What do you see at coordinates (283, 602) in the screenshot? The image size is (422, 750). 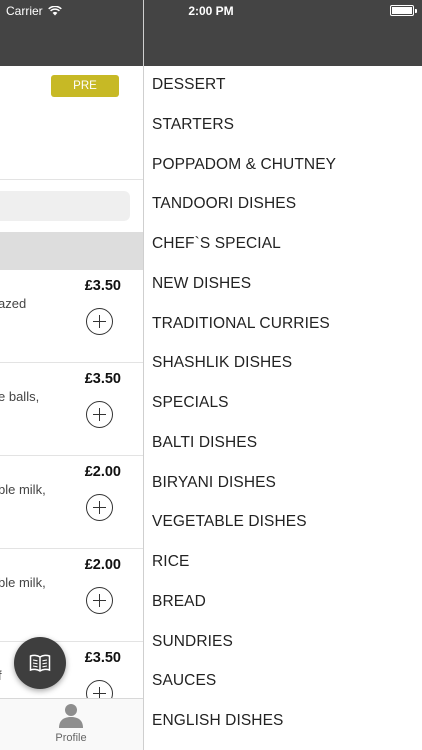 I see `category-item-bread: BREAD` at bounding box center [283, 602].